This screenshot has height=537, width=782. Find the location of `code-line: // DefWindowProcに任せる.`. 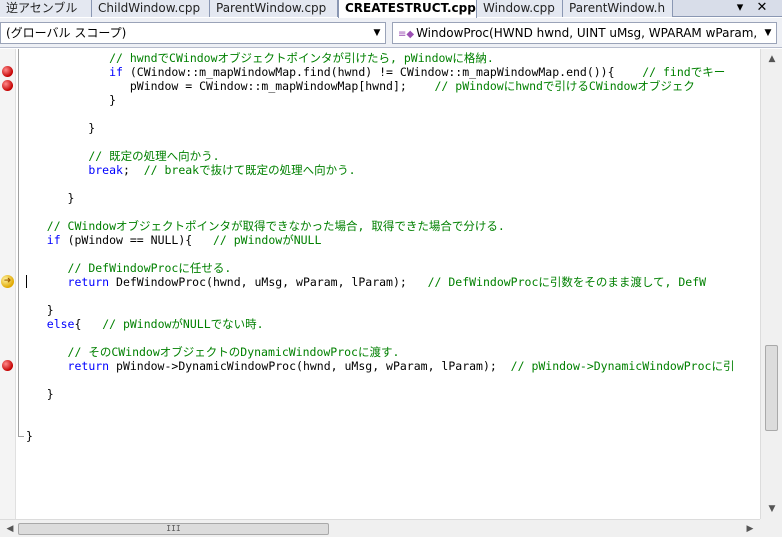

code-line: // DefWindowProcに任せる. is located at coordinates (129, 268).